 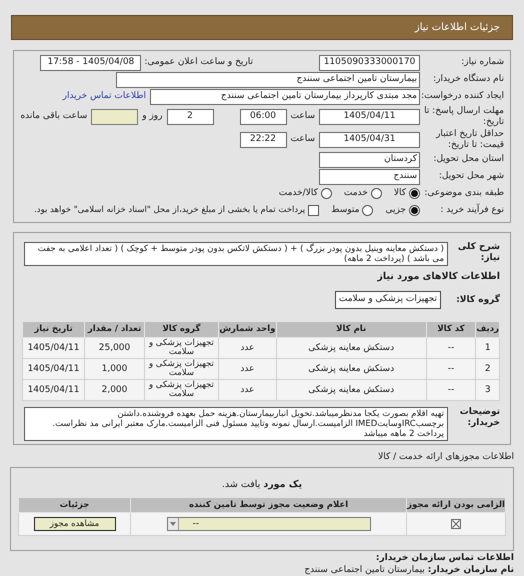 What do you see at coordinates (236, 254) in the screenshot?
I see `description-box: ( دستکش معاینه وینیل بدون پودر بزرگ ) + ( دستکش لاتکس بدون پودر متوسط + کوچک ) ( تعداد اعلامی به جفت می باشد ) (پرداخت 2 ماهه)` at bounding box center [236, 254].